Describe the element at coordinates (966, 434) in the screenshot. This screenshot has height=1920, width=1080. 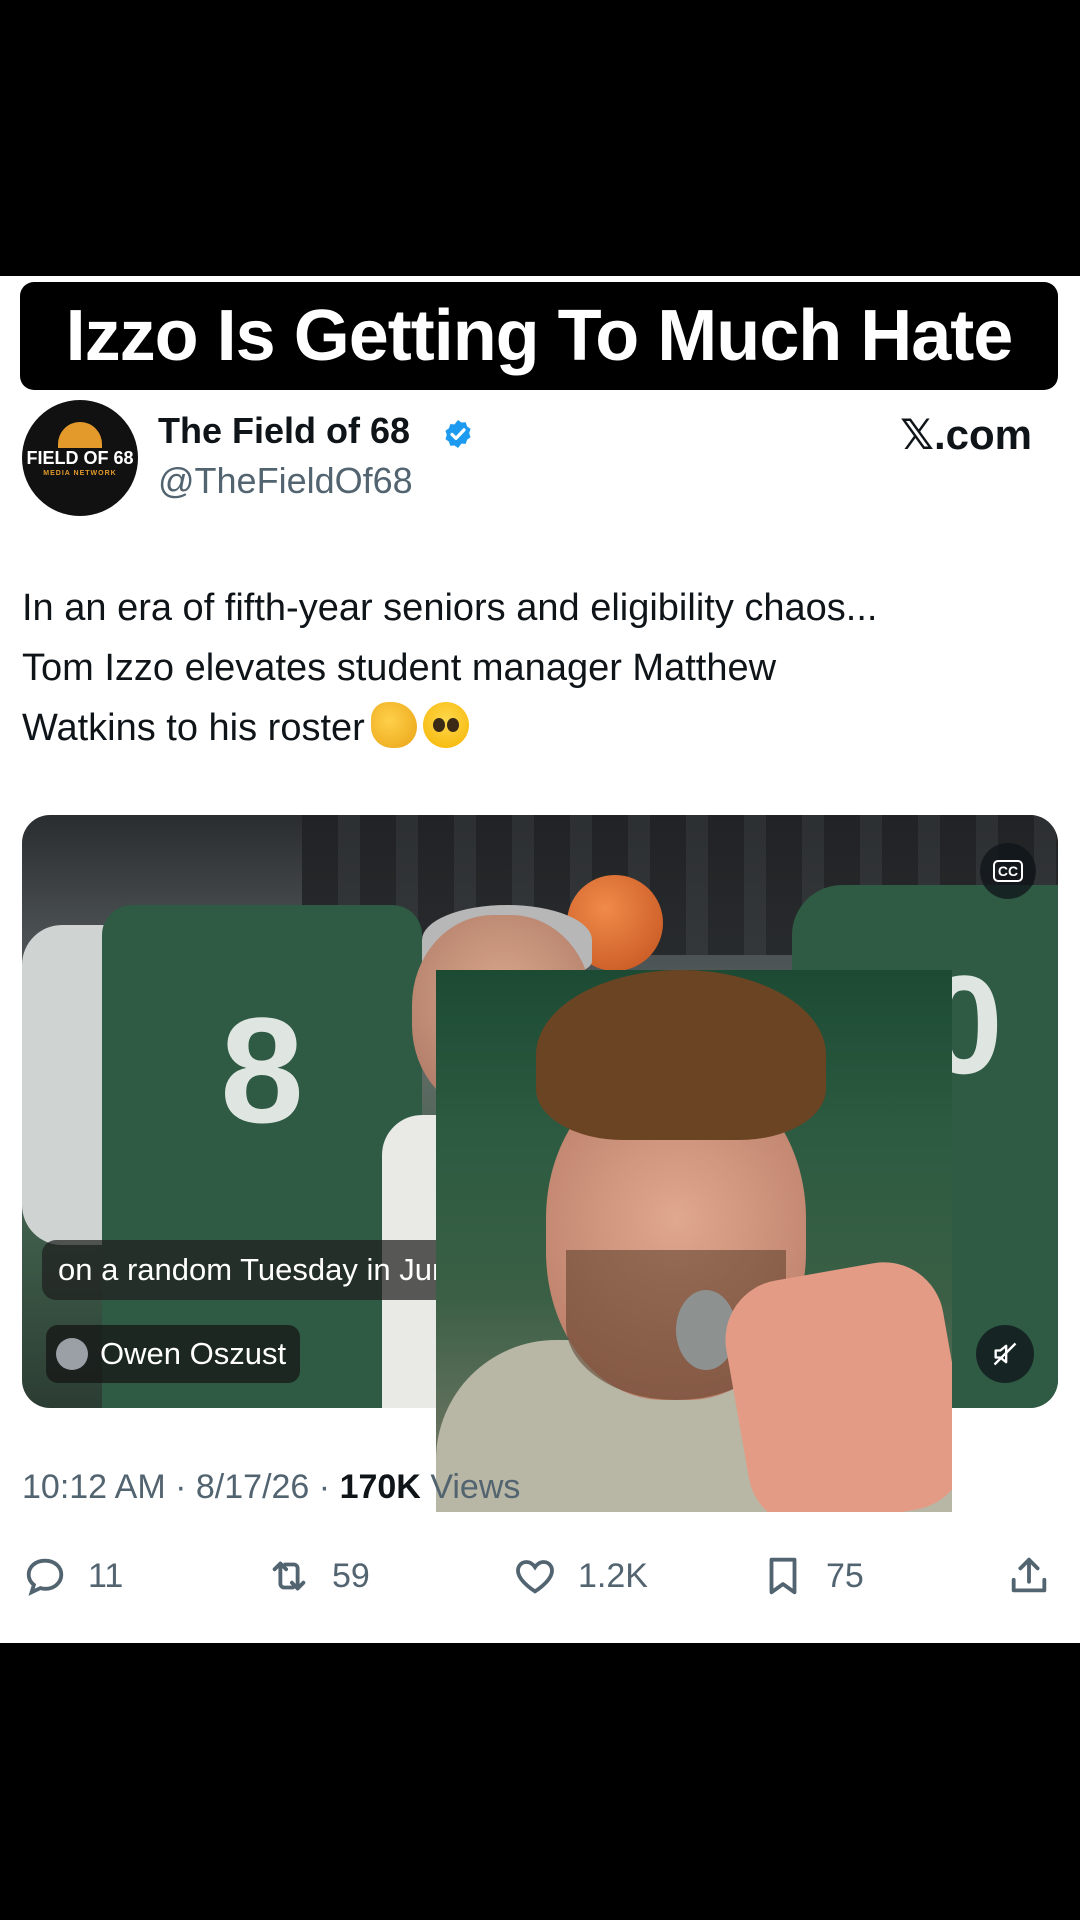
I see `source-label: 𝕏.com` at that location.